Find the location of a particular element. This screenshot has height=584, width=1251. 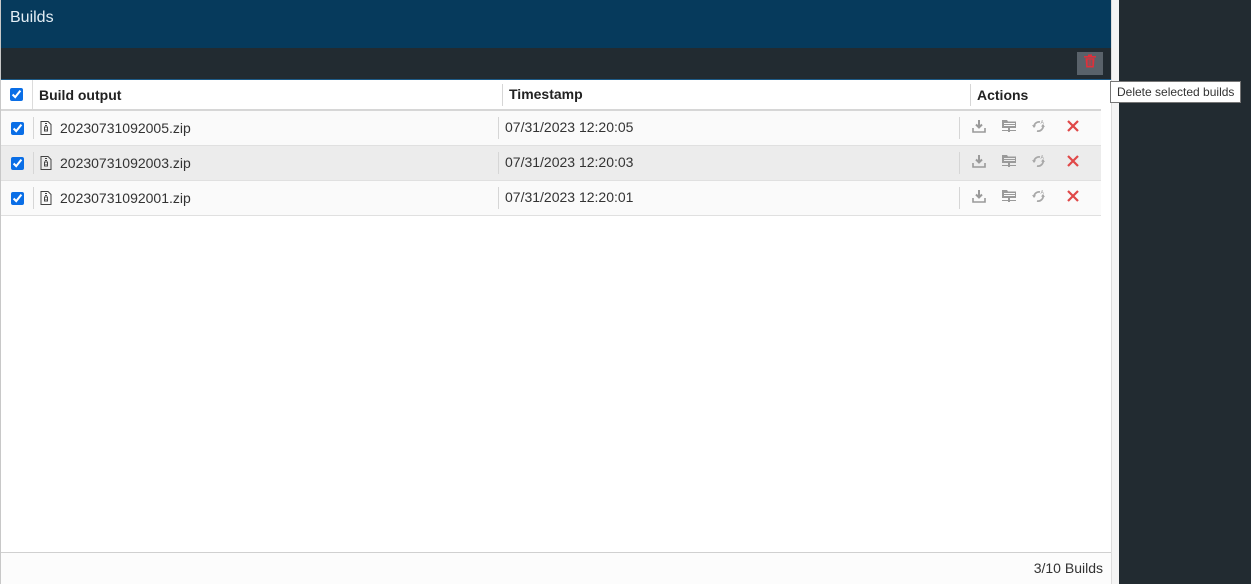

select-all-checkbox is located at coordinates (16, 94).